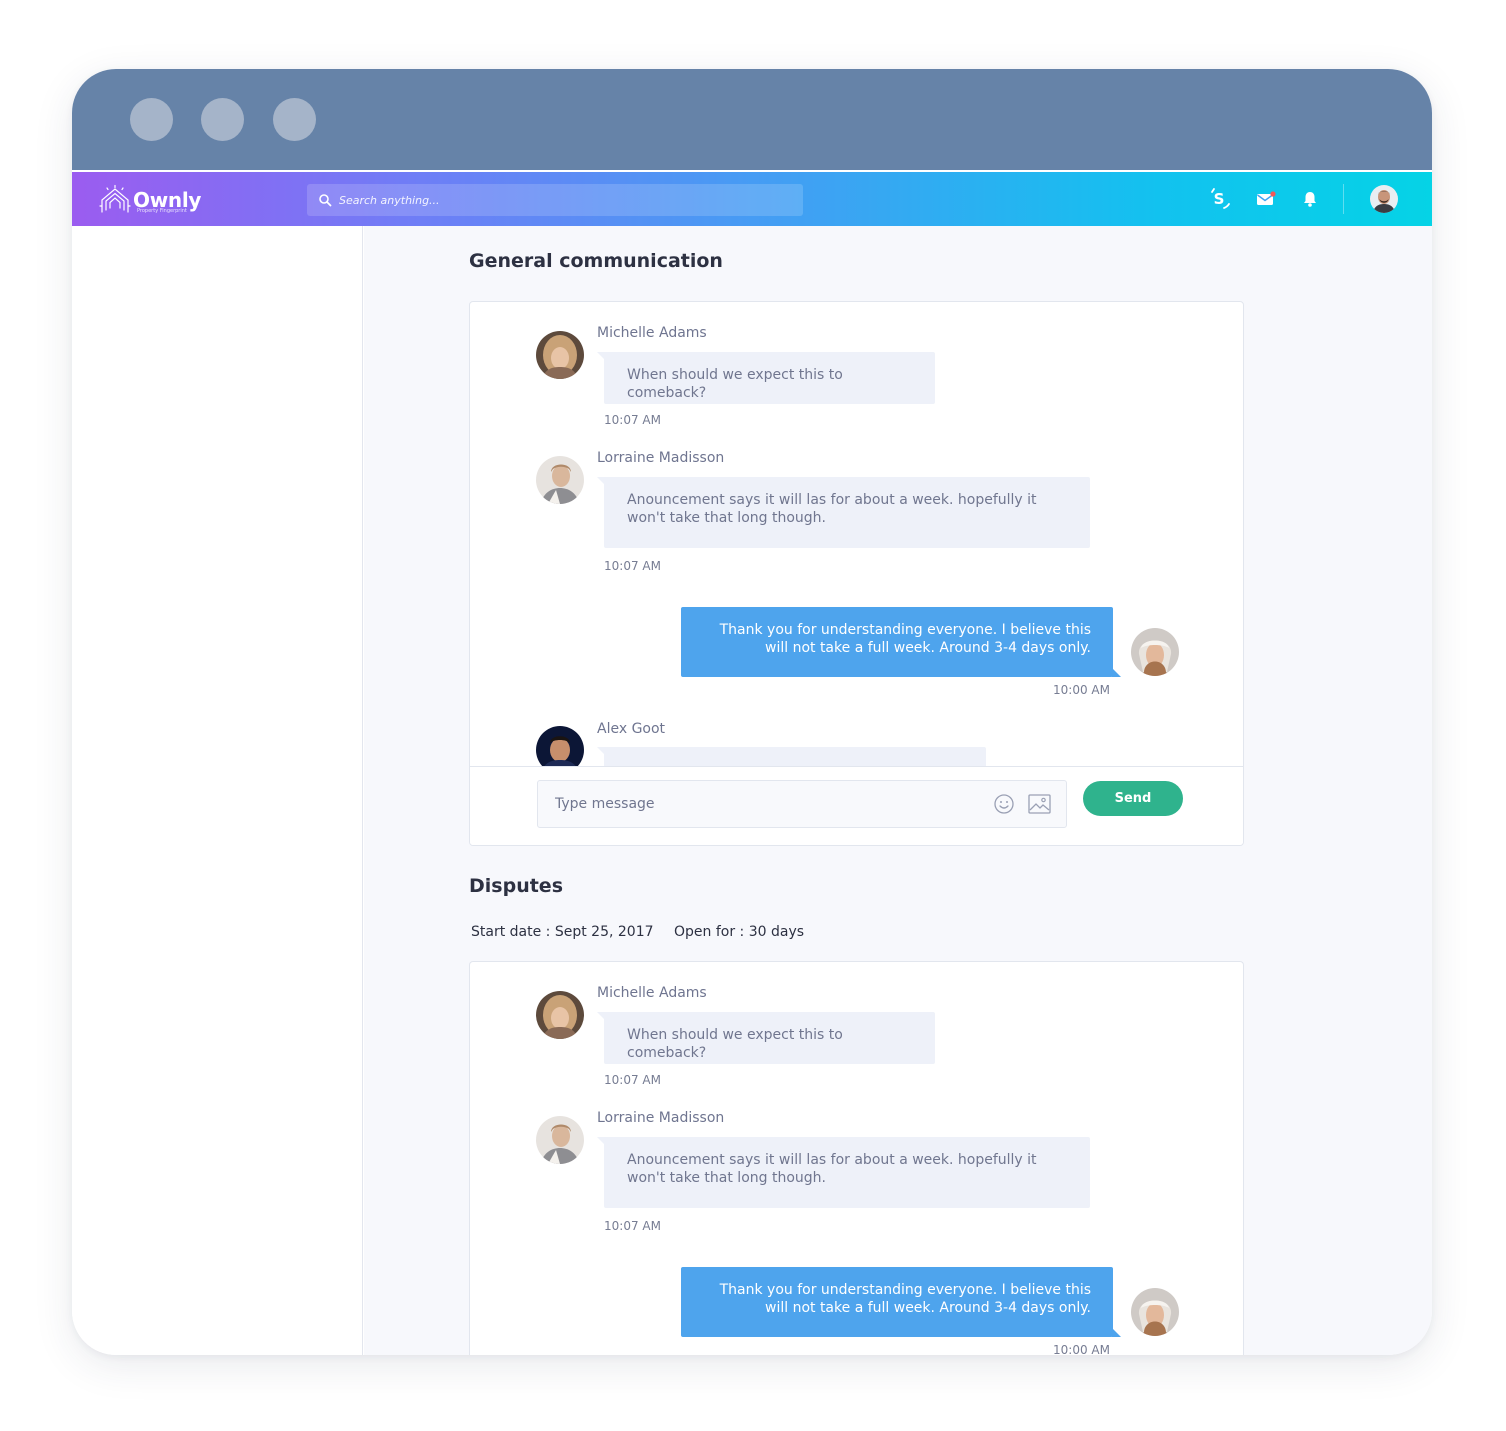 The image size is (1506, 1431). I want to click on window-minimize-dot, so click(222, 119).